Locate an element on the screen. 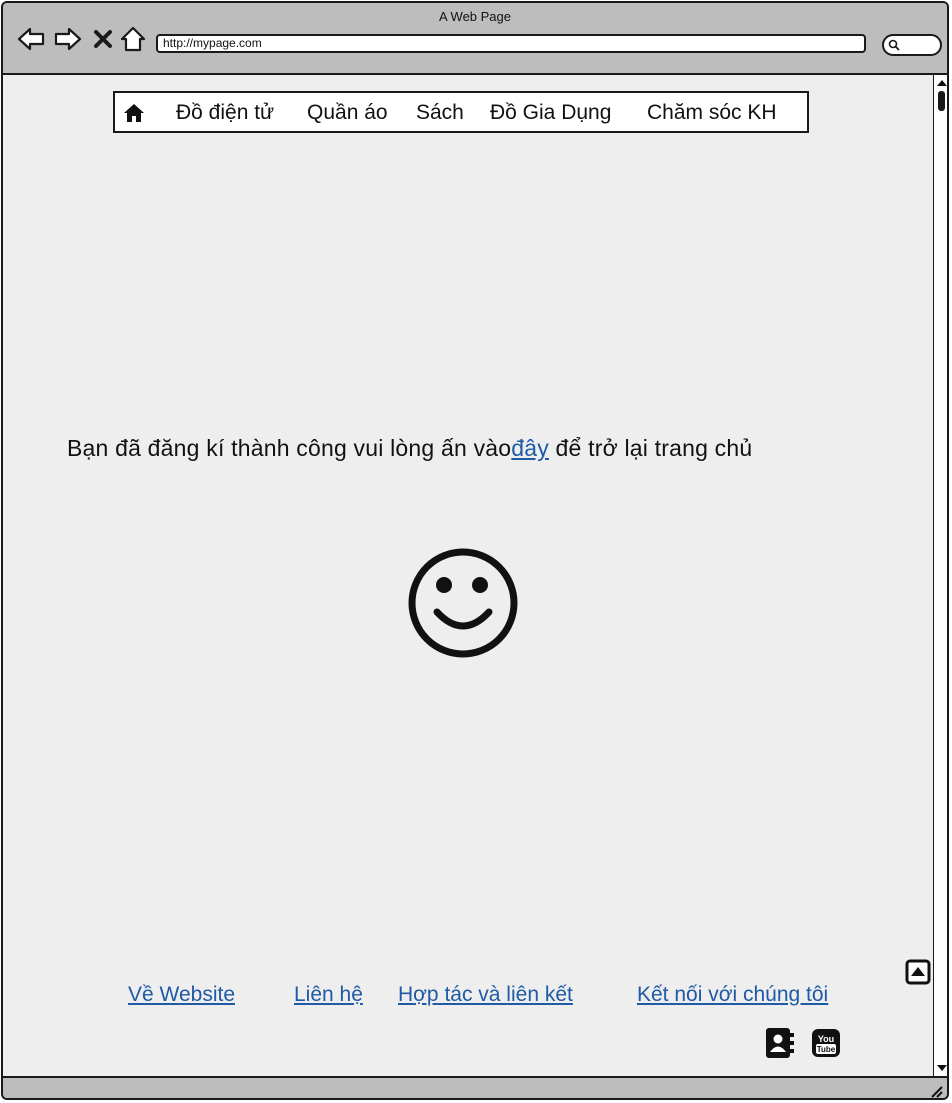 This screenshot has height=1103, width=952. return-home-link: đây is located at coordinates (530, 448).